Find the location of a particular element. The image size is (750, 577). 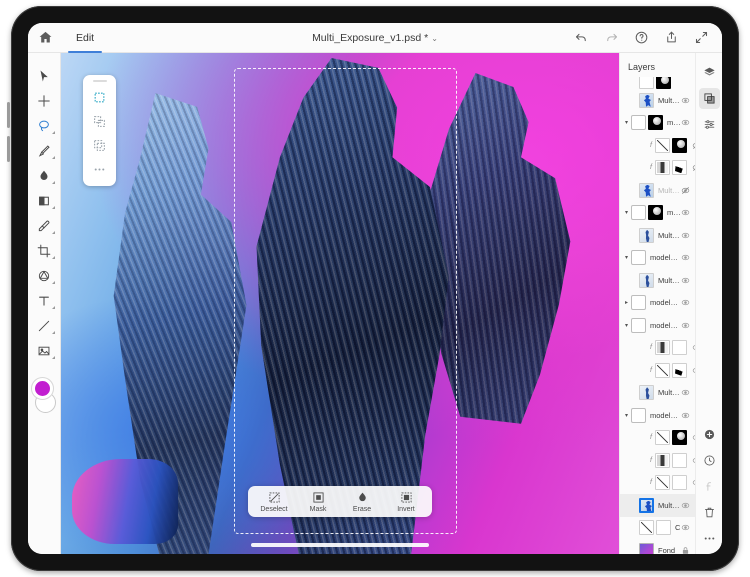

layer-row: fCurves 6 is located at coordinates (657, 483).